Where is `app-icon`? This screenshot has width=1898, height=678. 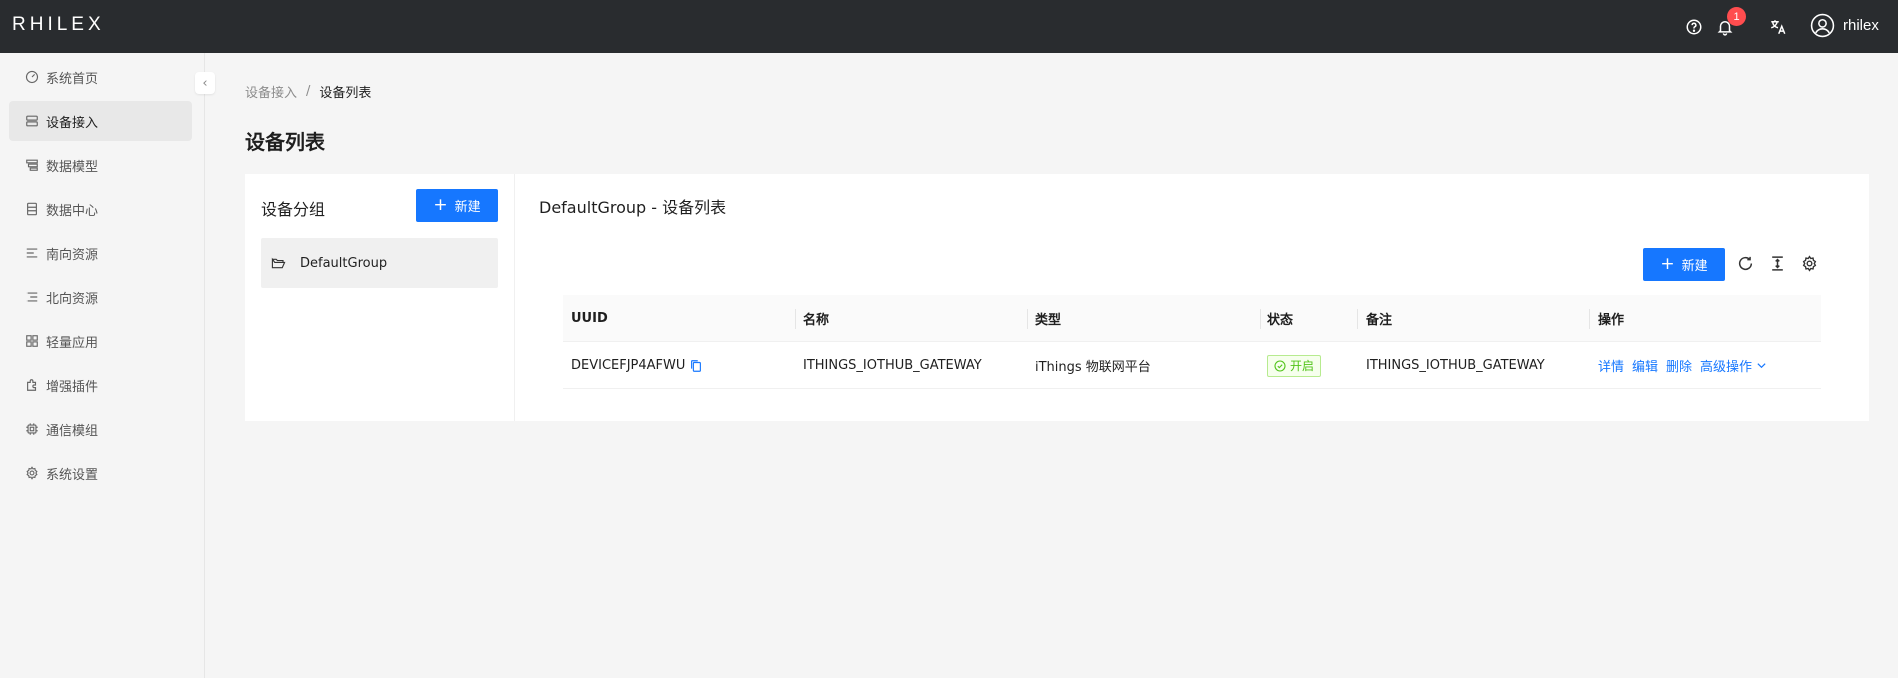 app-icon is located at coordinates (32, 341).